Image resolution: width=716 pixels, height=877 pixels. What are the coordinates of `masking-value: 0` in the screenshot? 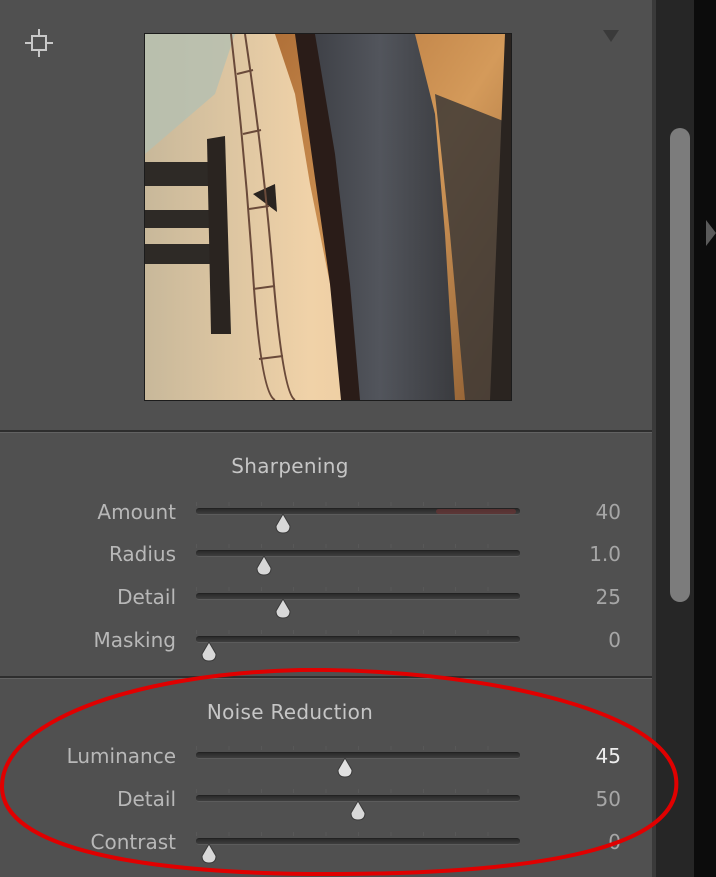 It's located at (583, 640).